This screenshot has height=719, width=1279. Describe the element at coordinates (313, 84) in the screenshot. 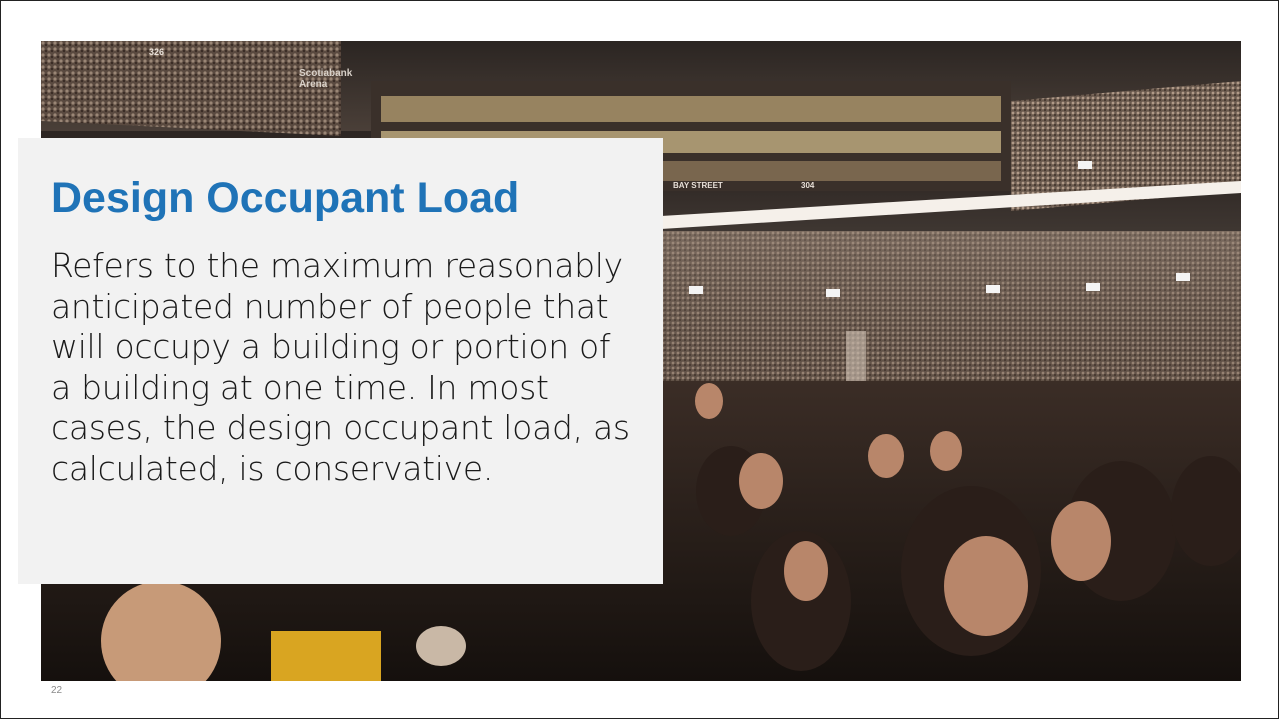

I see `svg-text: Arena` at that location.